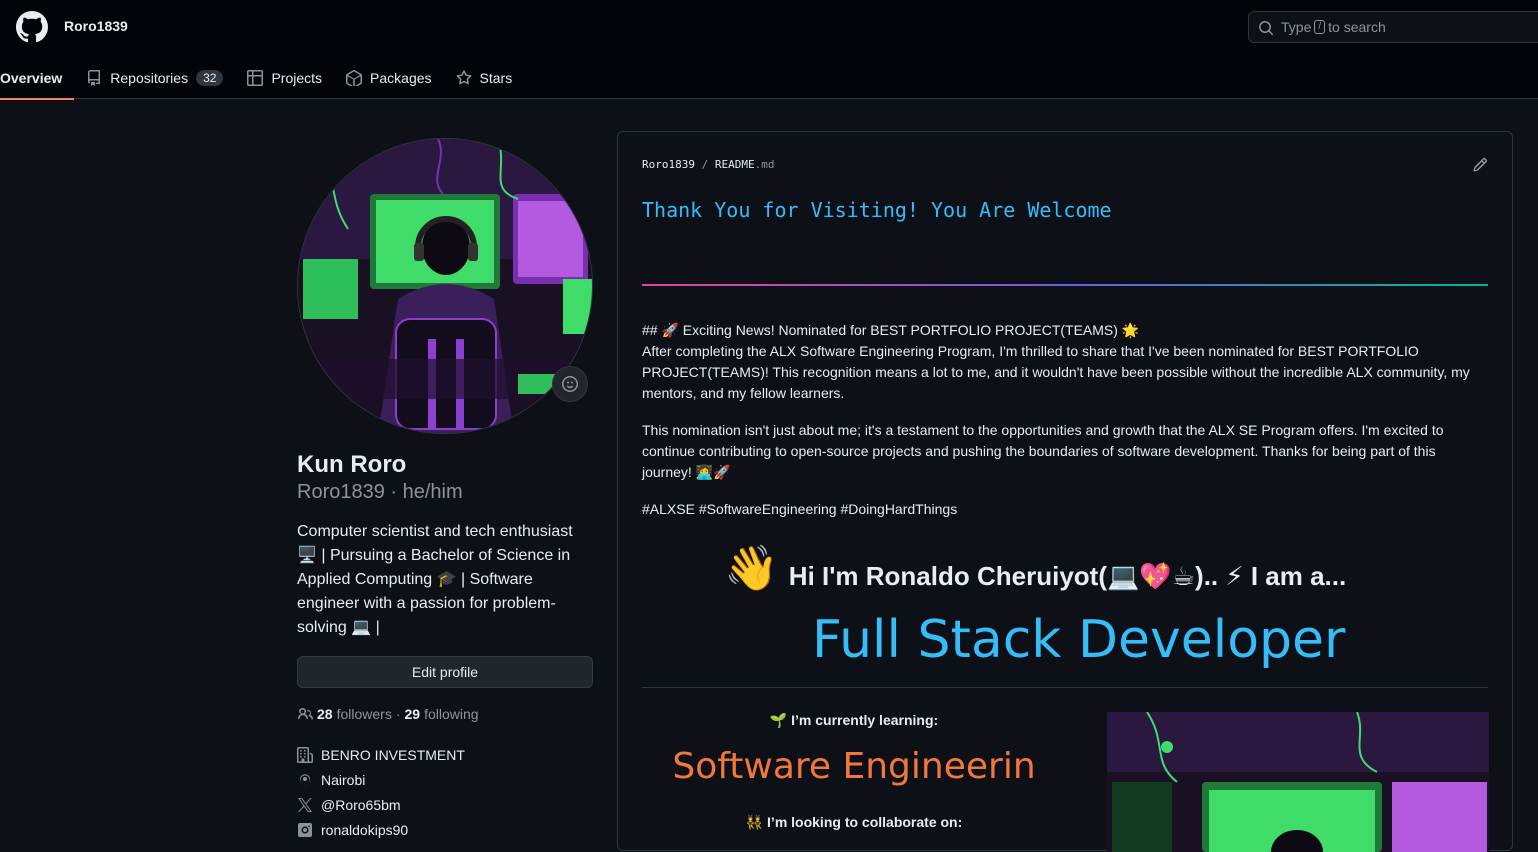 The height and width of the screenshot is (852, 1538). What do you see at coordinates (1065, 687) in the screenshot?
I see `section-divider` at bounding box center [1065, 687].